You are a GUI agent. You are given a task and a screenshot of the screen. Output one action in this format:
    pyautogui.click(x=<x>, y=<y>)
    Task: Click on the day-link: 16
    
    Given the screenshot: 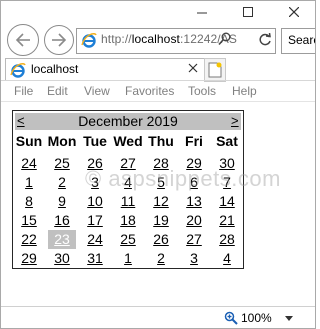 What is the action you would take?
    pyautogui.click(x=62, y=220)
    